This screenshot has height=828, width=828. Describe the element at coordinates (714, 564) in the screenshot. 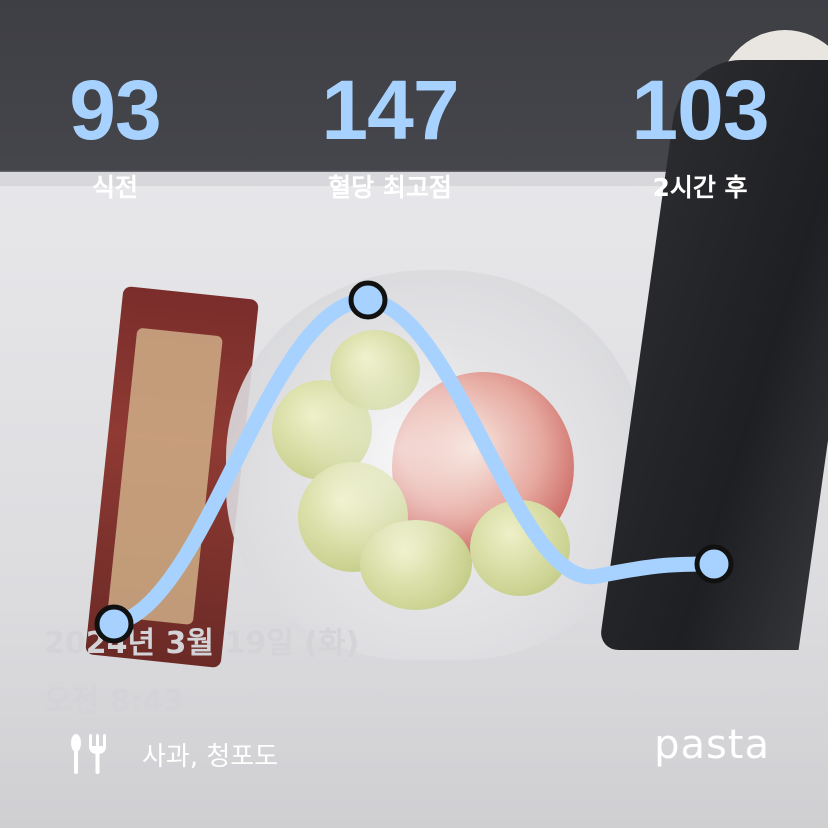

I see `after-2h-marker` at that location.